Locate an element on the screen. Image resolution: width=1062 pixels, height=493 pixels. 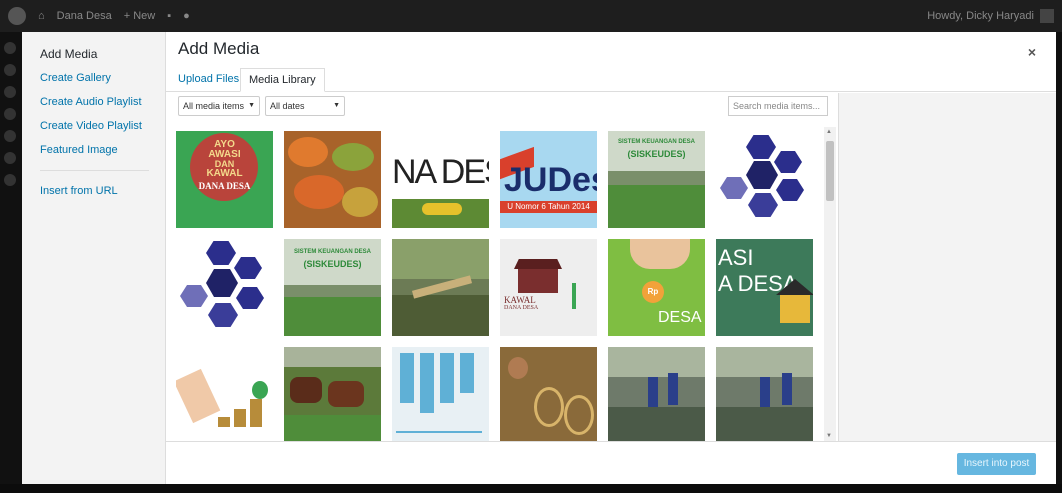
avatar is located at coordinates (1047, 16).